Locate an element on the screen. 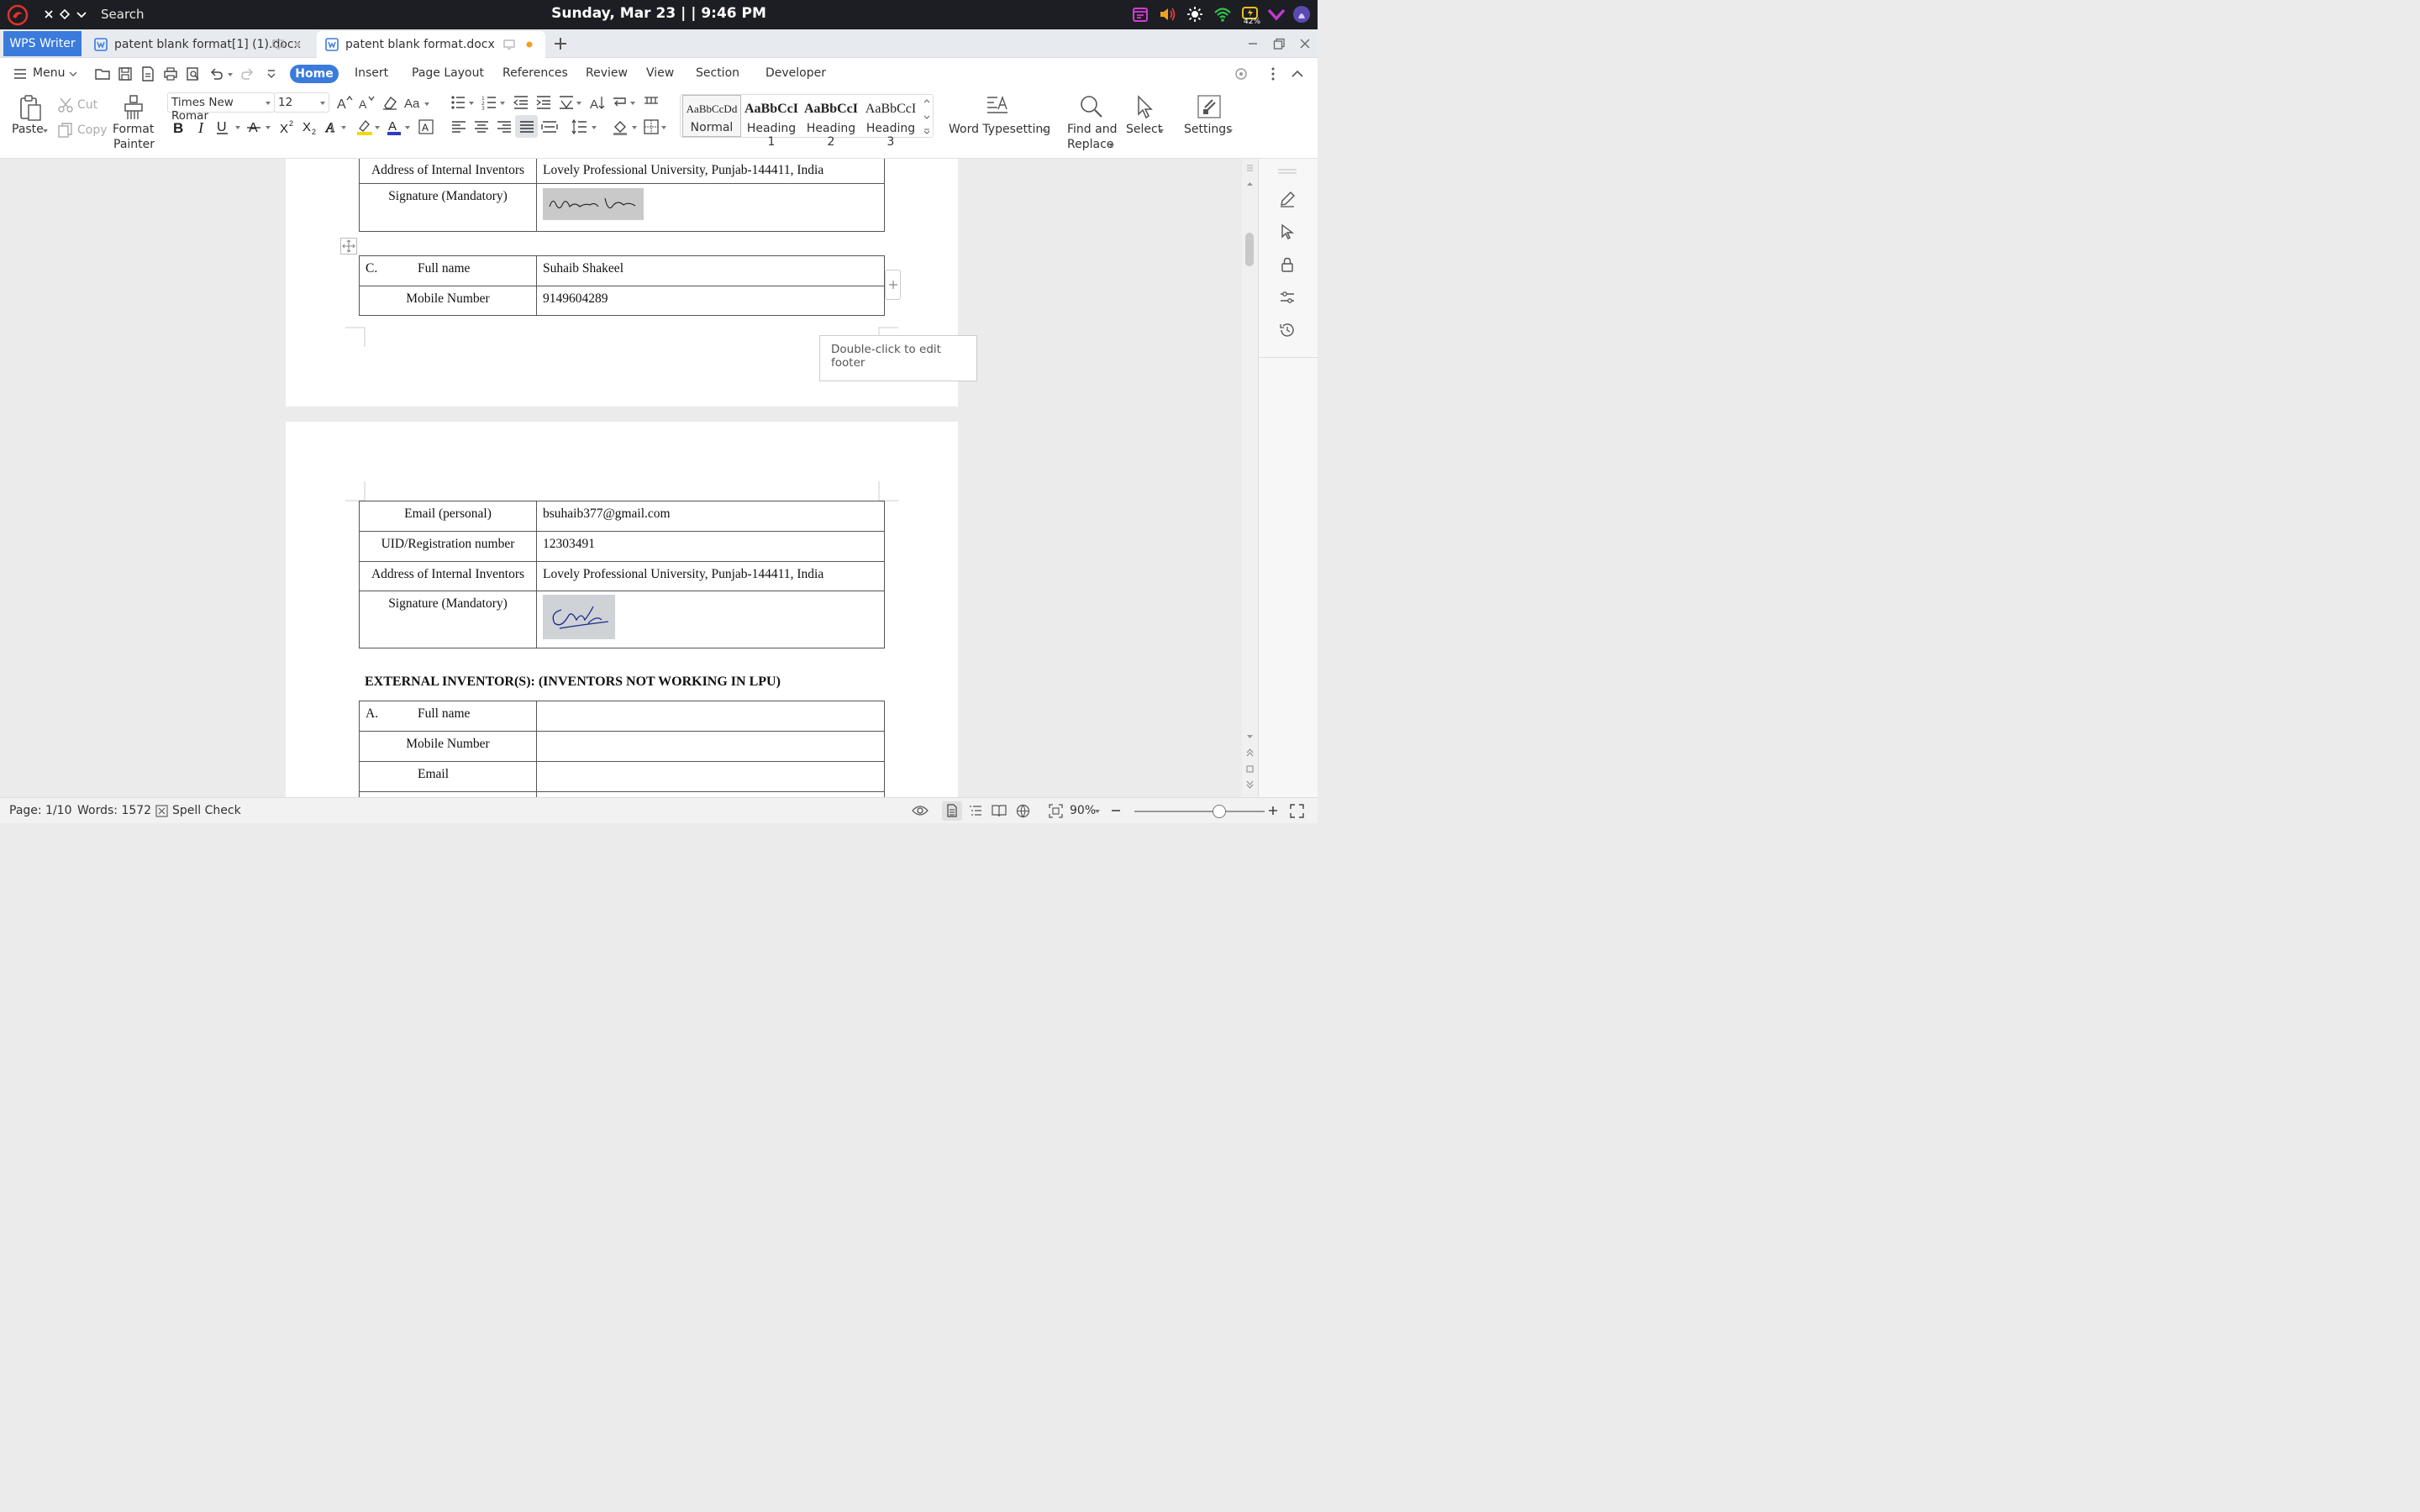 Image resolution: width=2420 pixels, height=1512 pixels. next-page-icon is located at coordinates (1250, 784).